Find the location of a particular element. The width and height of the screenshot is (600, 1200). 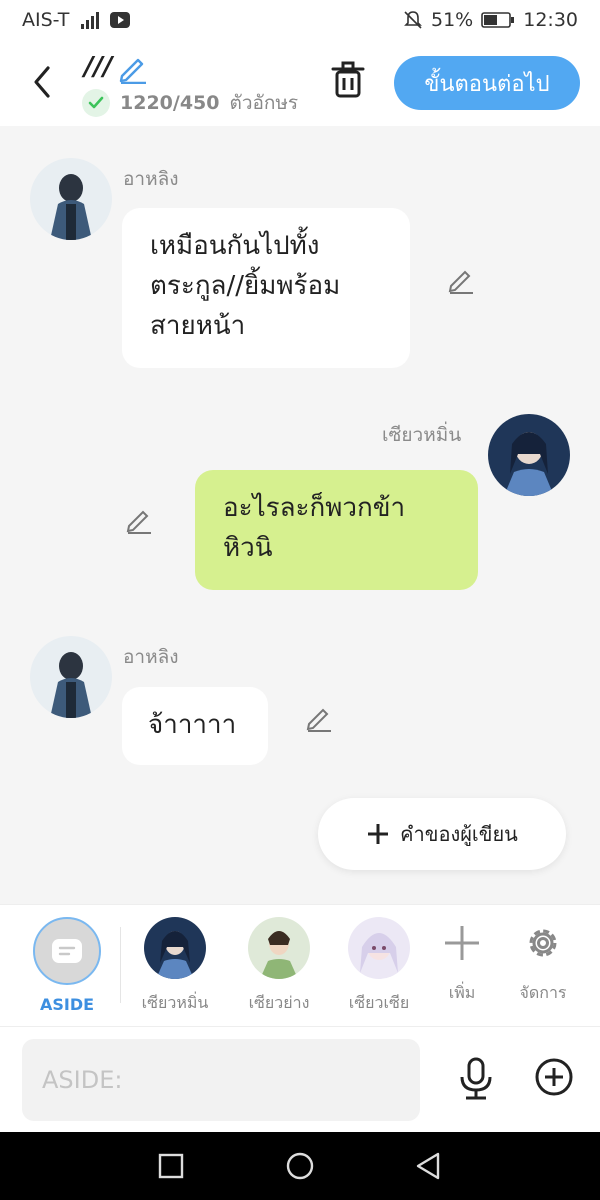

character-count-row: 1220/450 ตัวอักษร is located at coordinates (192, 103).